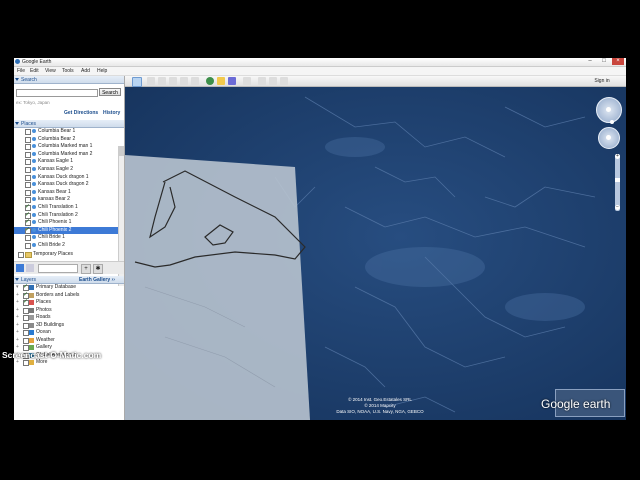 The image size is (640, 480). What do you see at coordinates (617, 156) in the screenshot?
I see `zoom-in-icon: +` at bounding box center [617, 156].